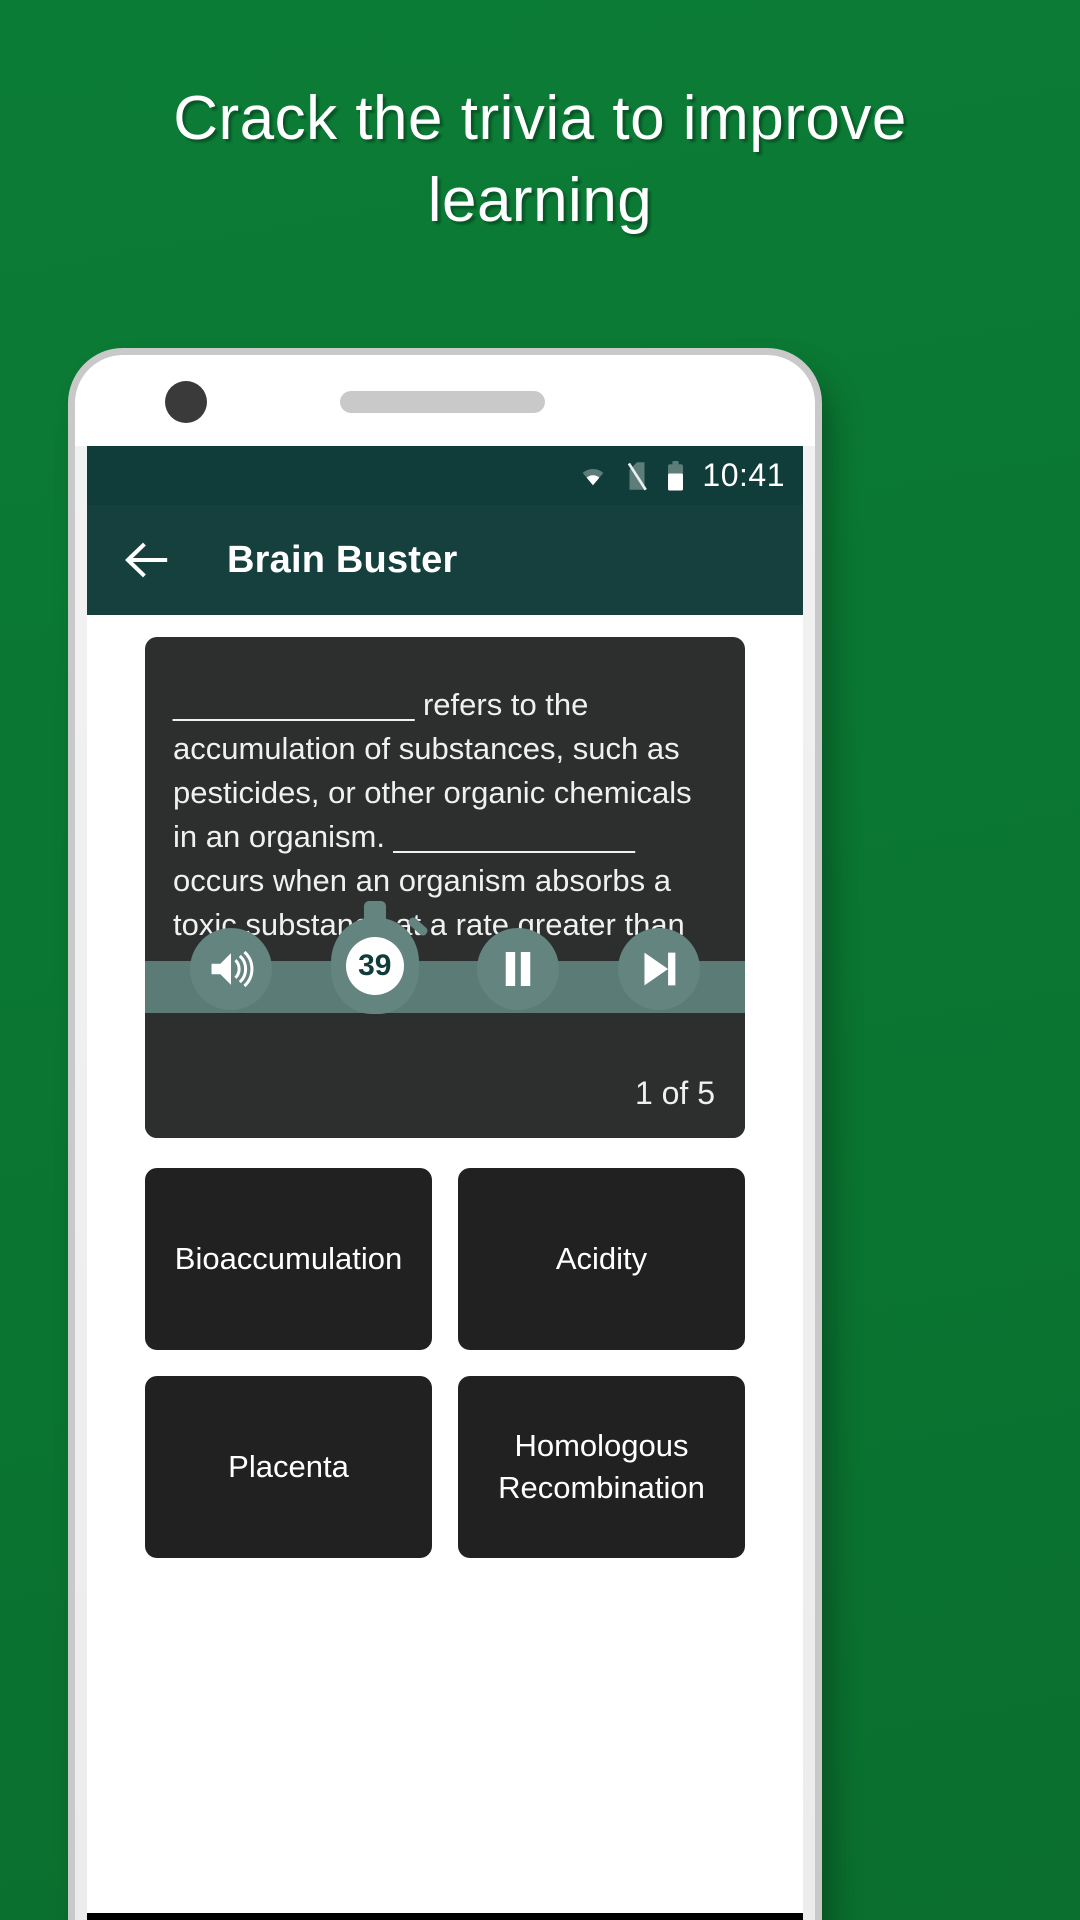  I want to click on pause-button, so click(518, 969).